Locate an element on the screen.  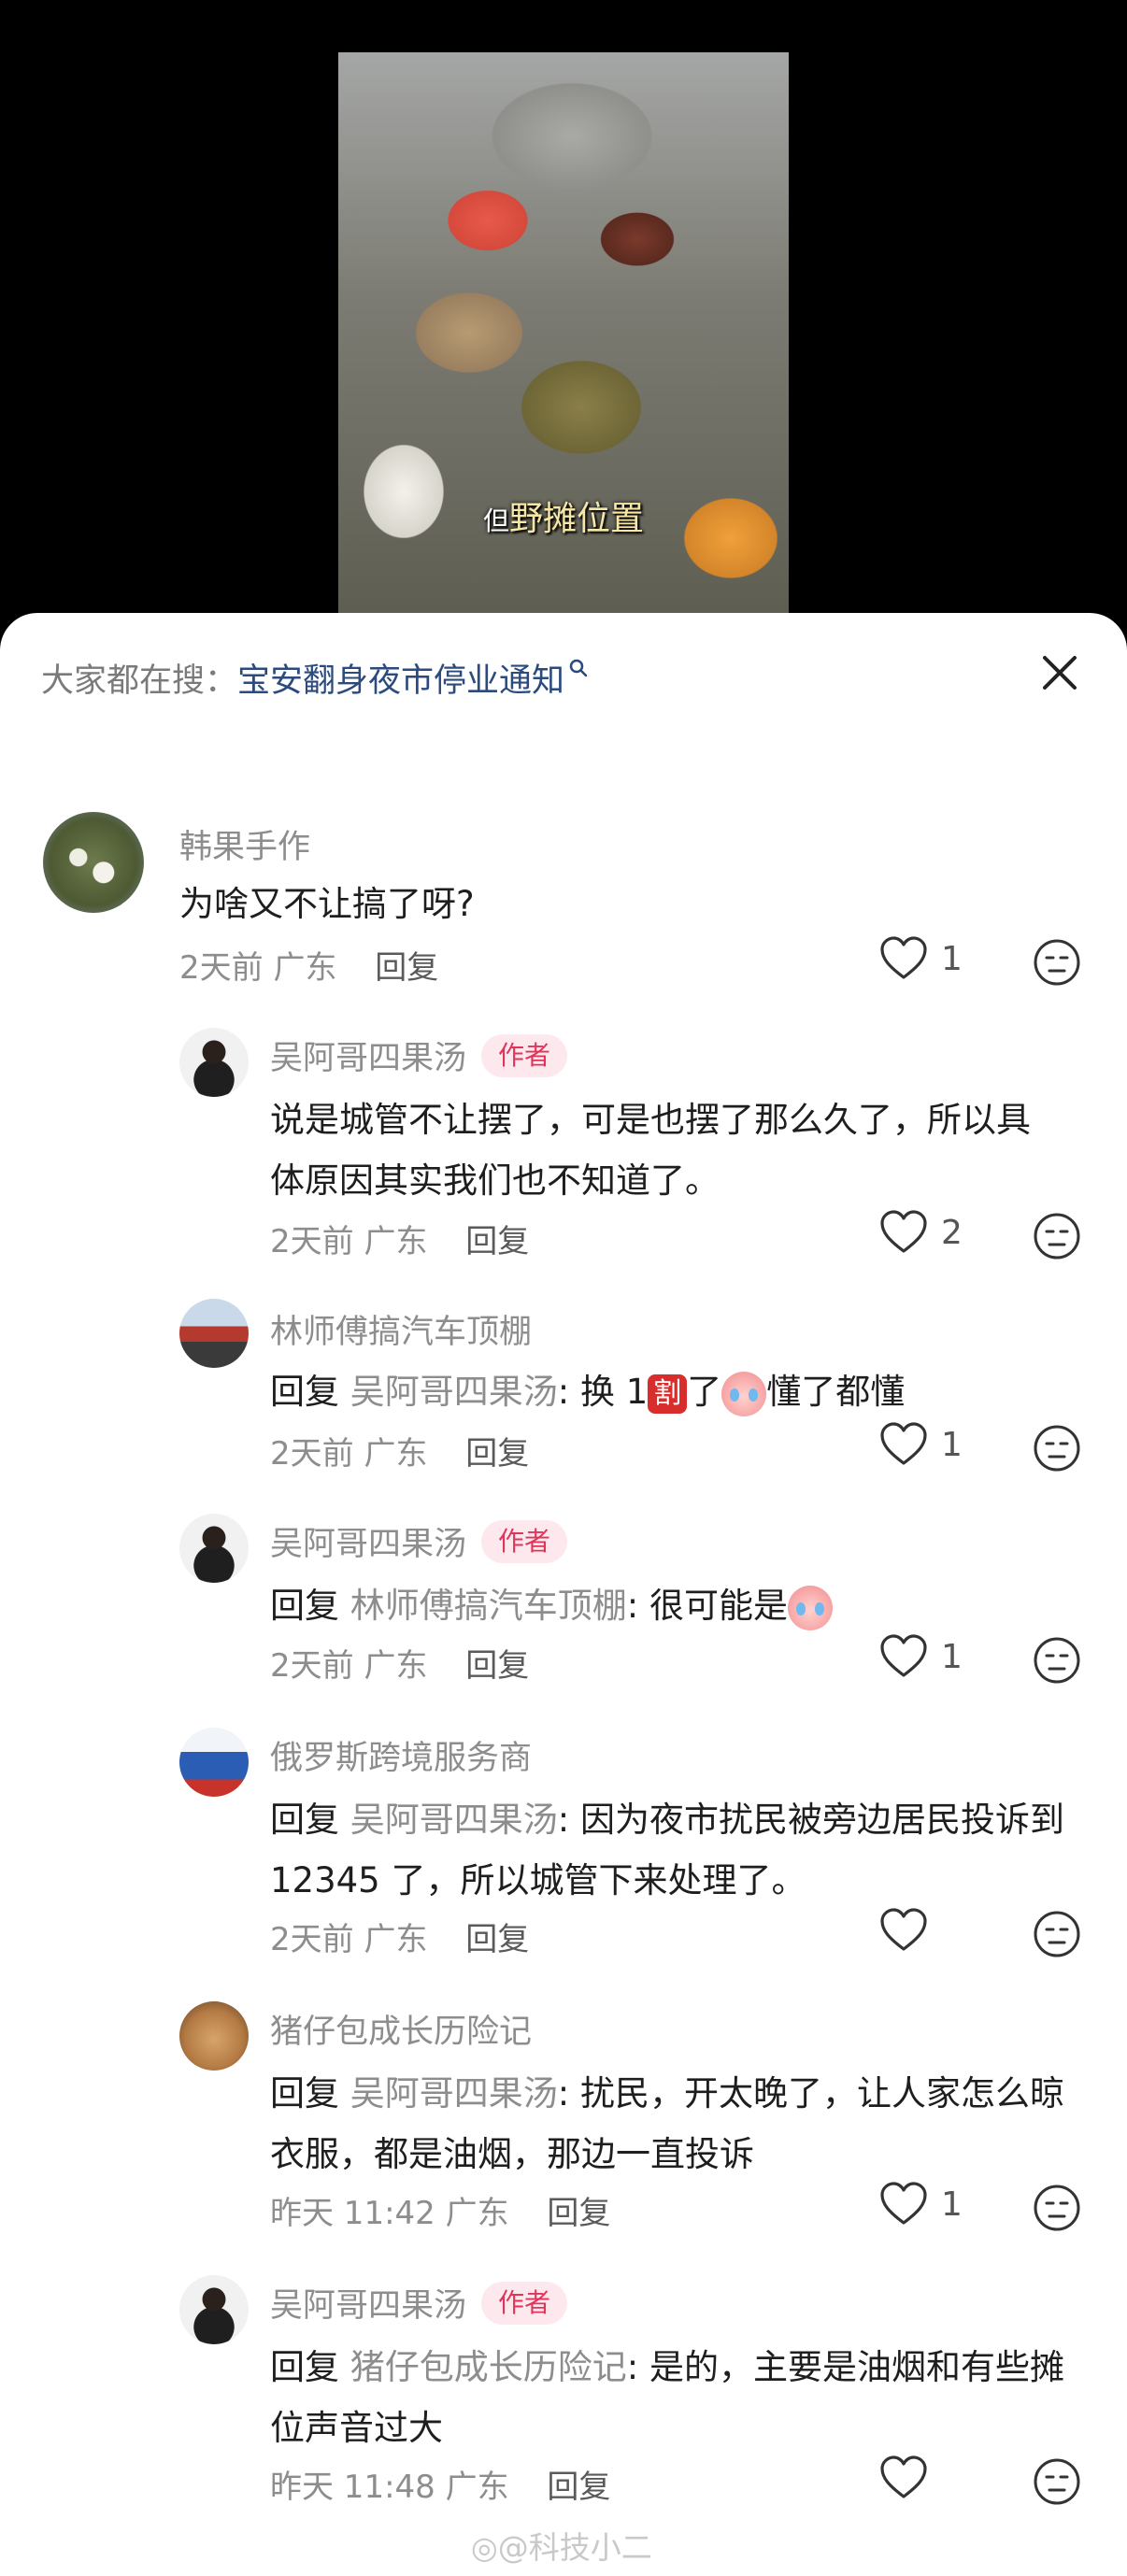
close-icon is located at coordinates (1059, 672).